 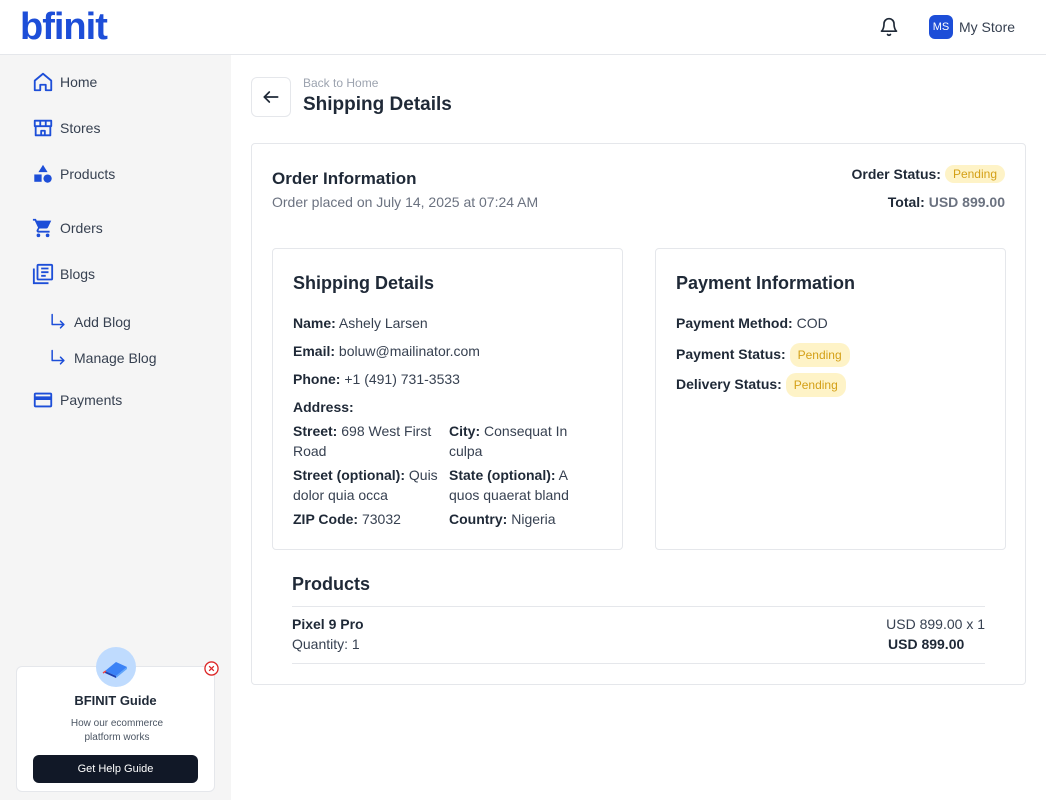 What do you see at coordinates (91, 400) in the screenshot?
I see `sidebar-item-label: Payments` at bounding box center [91, 400].